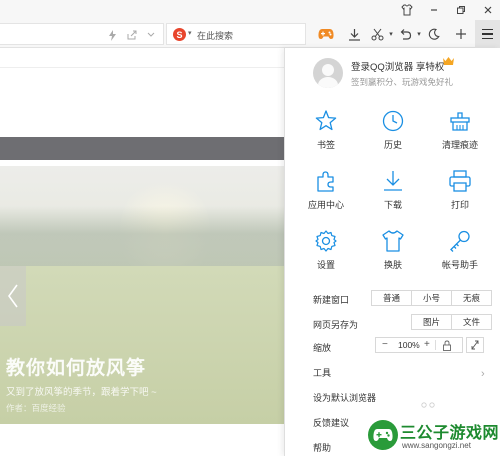 This screenshot has width=500, height=456. What do you see at coordinates (487, 29) in the screenshot?
I see `menu-hamburger-icon` at bounding box center [487, 29].